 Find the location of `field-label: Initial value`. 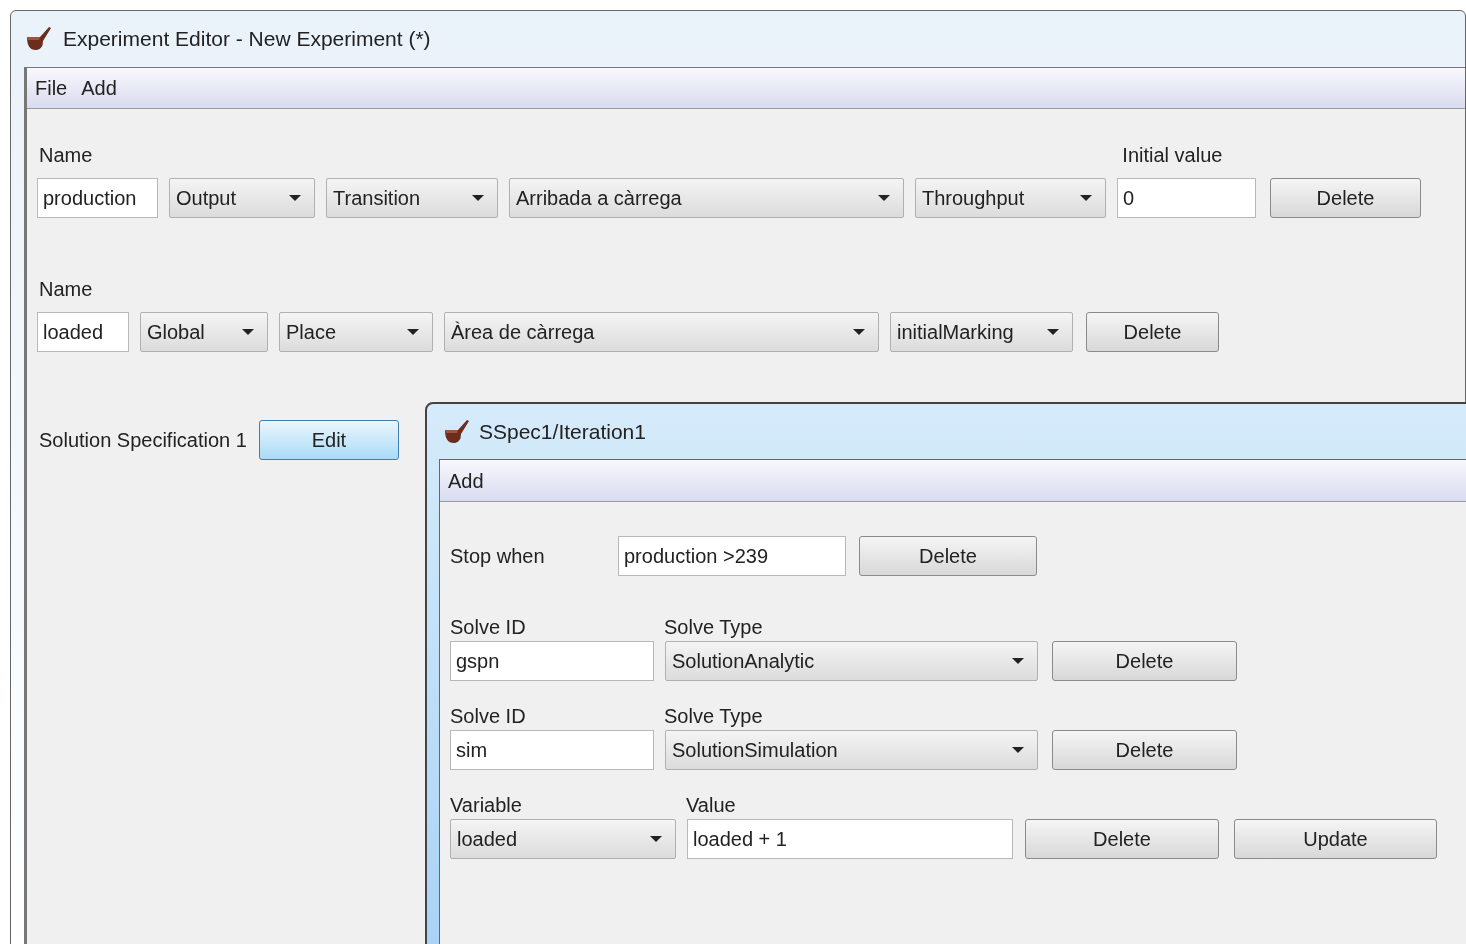

field-label: Initial value is located at coordinates (1172, 155).